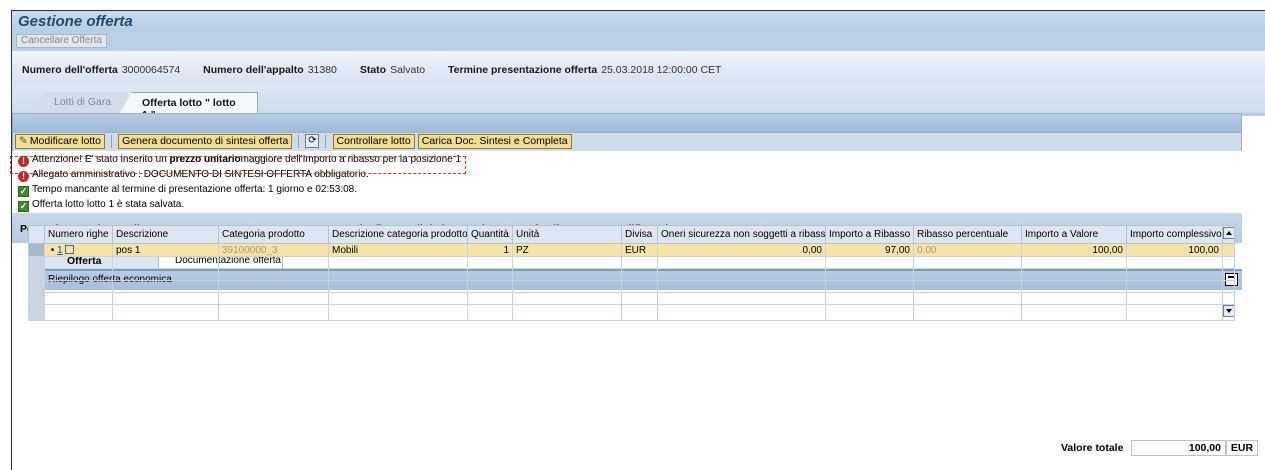 This screenshot has height=470, width=1265. What do you see at coordinates (1074, 234) in the screenshot?
I see `column-header: Importo a Valore` at bounding box center [1074, 234].